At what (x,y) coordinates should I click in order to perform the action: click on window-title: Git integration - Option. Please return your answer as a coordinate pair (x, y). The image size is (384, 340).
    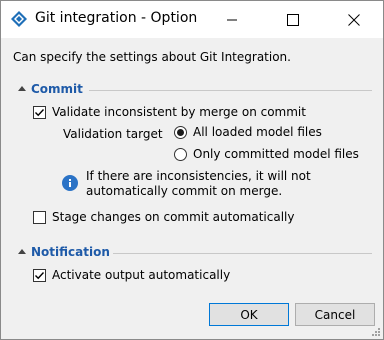
    Looking at the image, I should click on (116, 18).